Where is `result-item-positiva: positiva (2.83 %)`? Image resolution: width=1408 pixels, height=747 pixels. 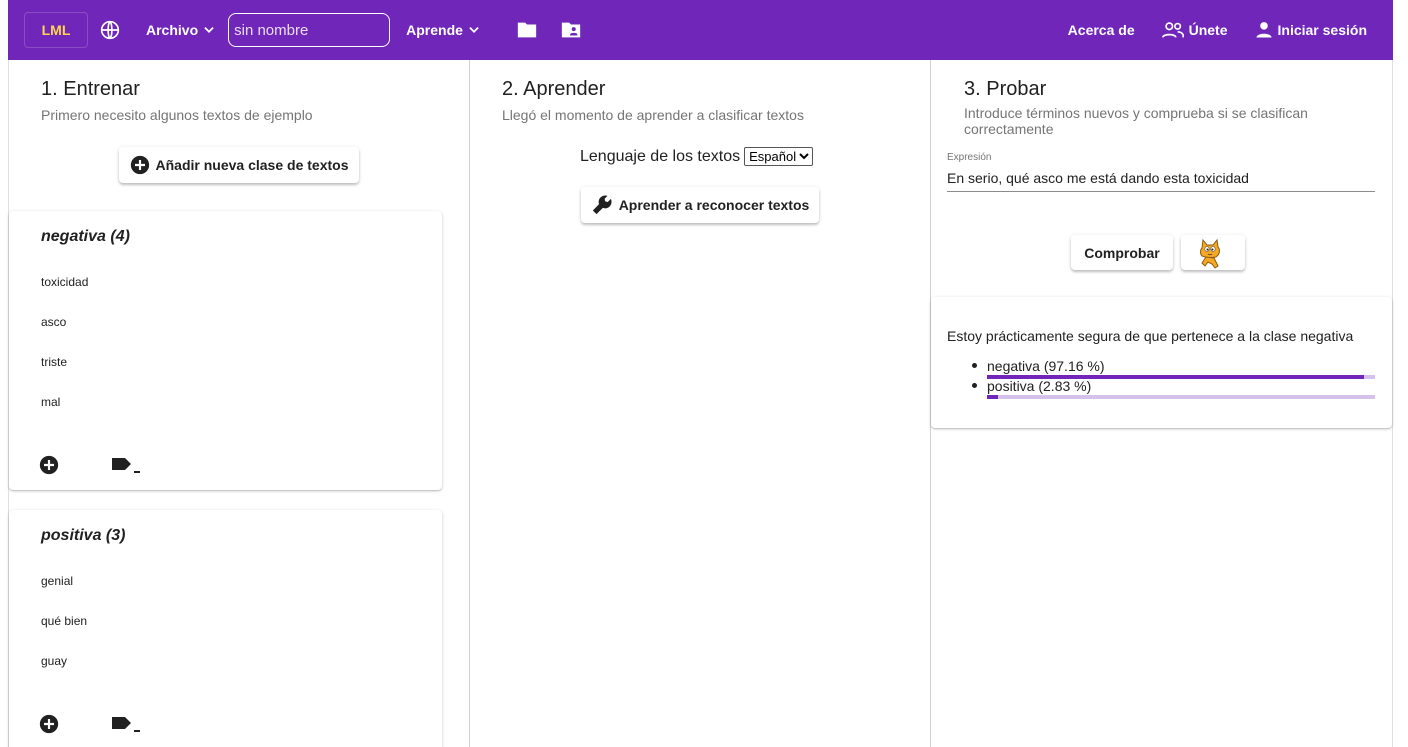 result-item-positiva: positiva (2.83 %) is located at coordinates (1173, 388).